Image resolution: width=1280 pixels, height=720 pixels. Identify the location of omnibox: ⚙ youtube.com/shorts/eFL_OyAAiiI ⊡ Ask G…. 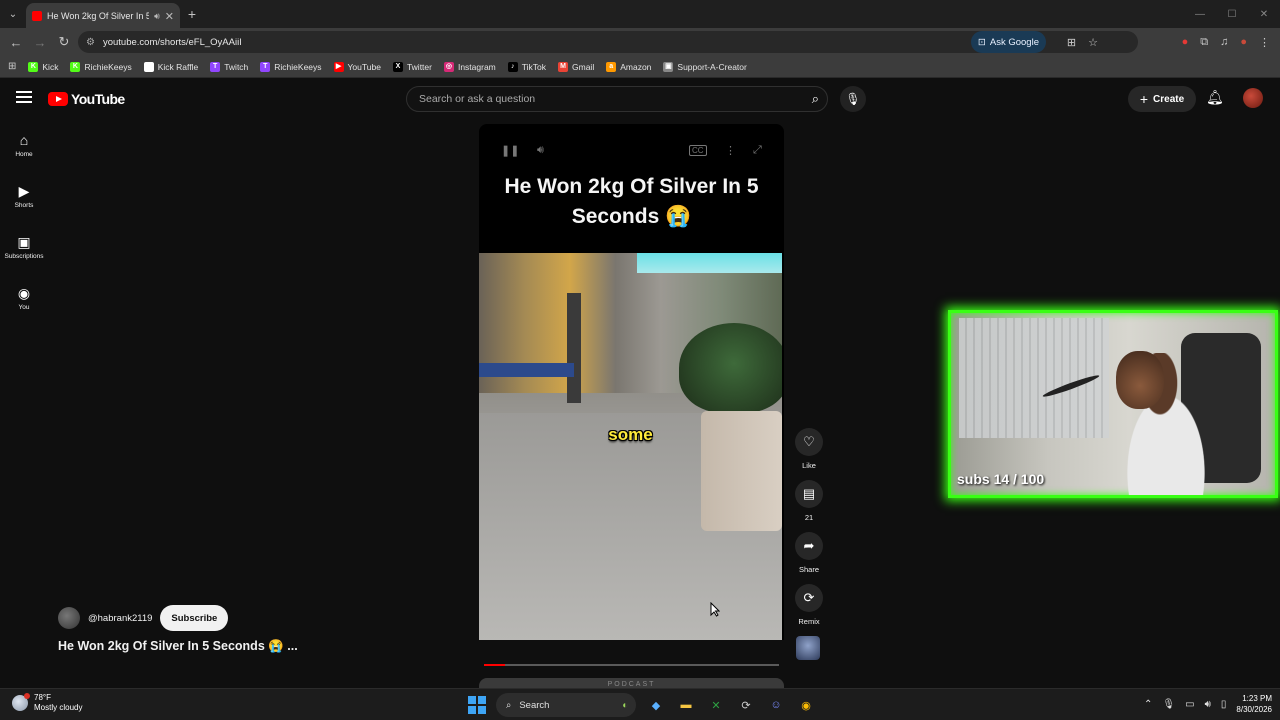
(608, 42).